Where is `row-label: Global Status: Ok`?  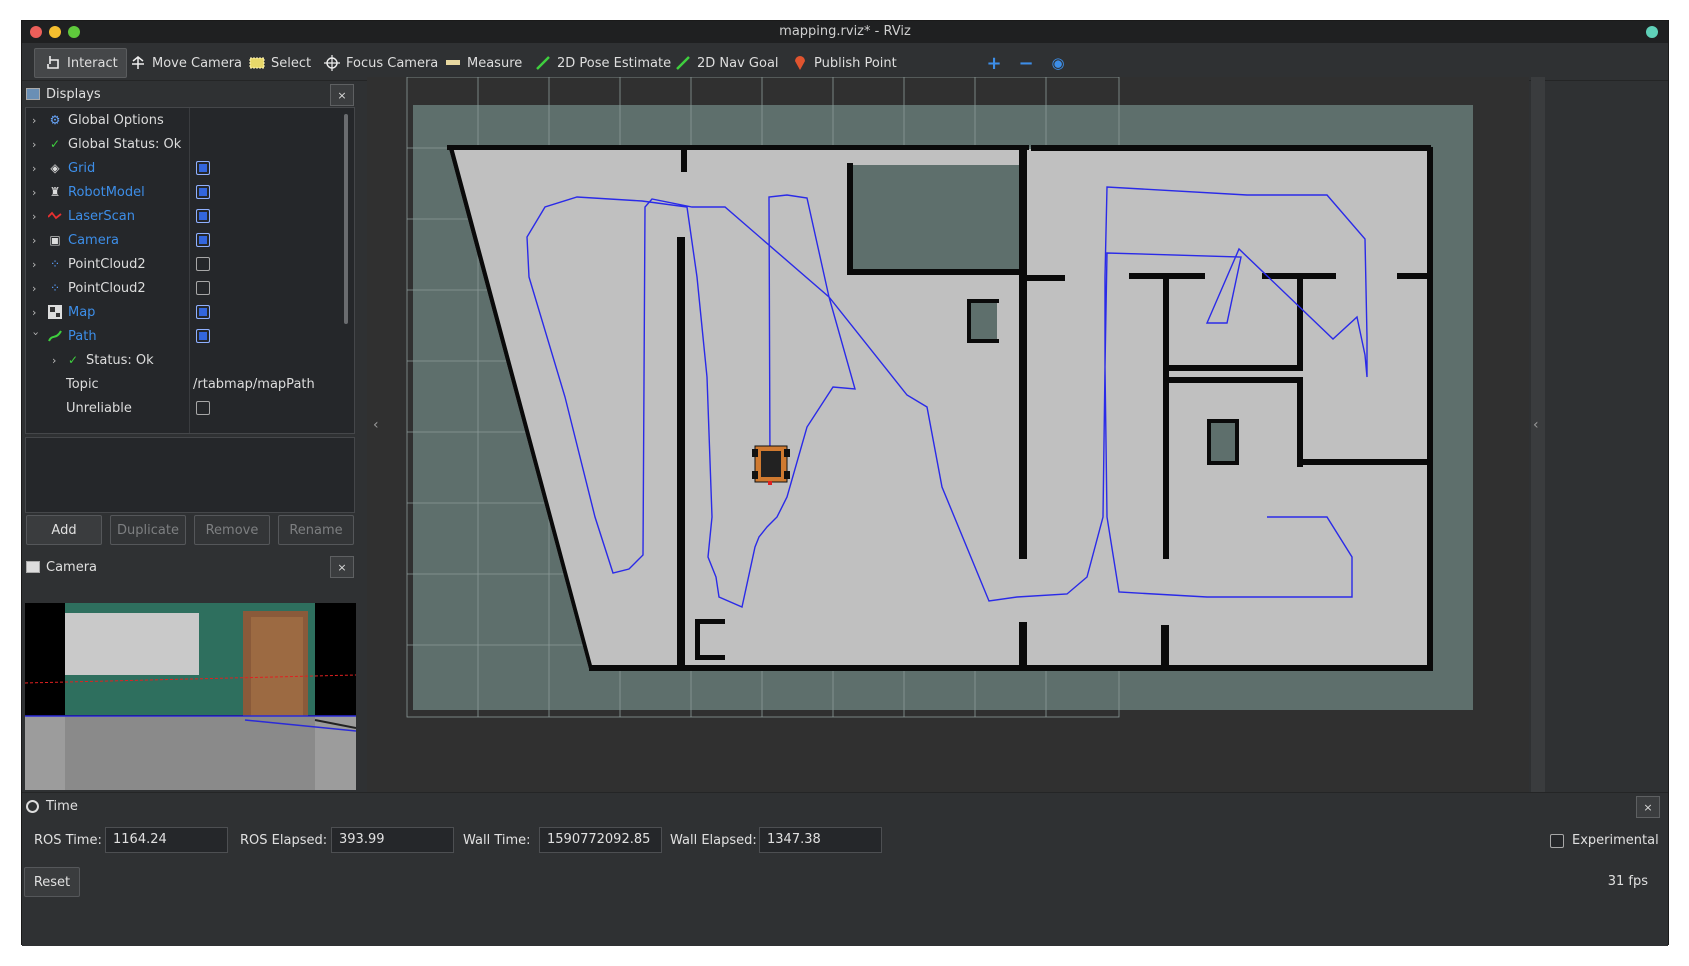 row-label: Global Status: Ok is located at coordinates (125, 144).